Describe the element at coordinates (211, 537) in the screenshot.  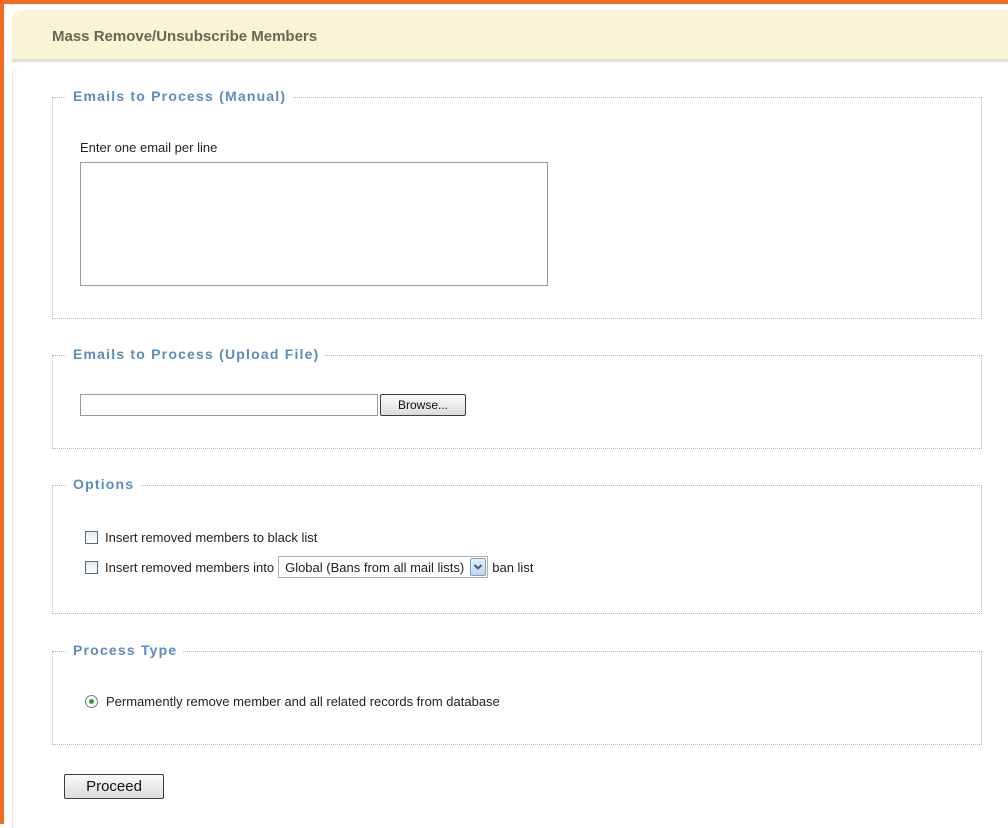
I see `blacklist-checkbox-label: Insert removed members to black list` at that location.